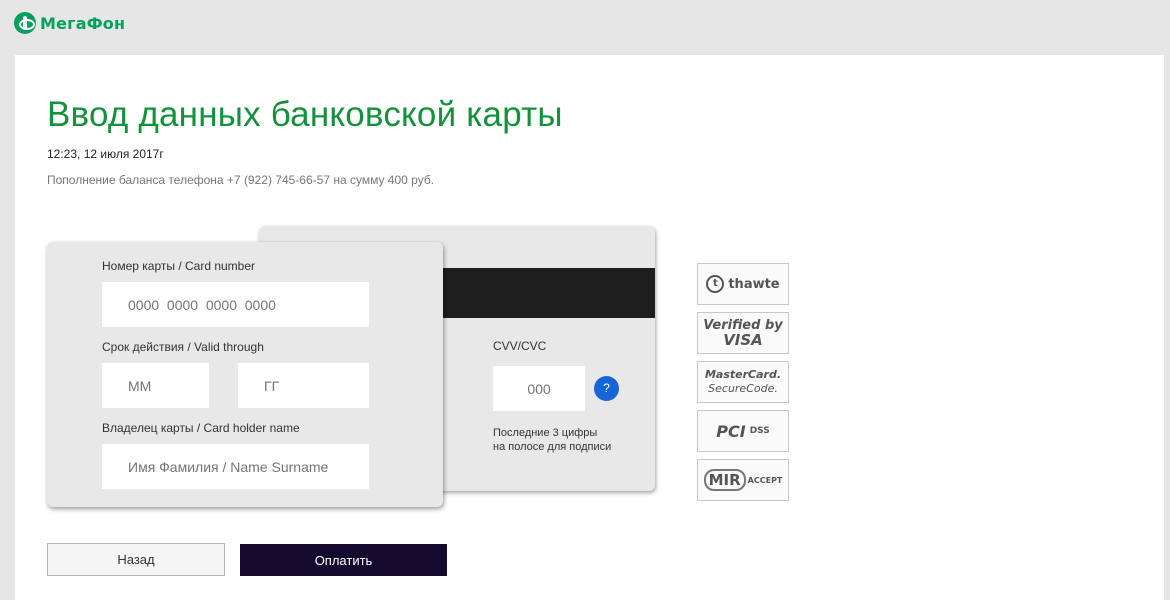 Image resolution: width=1170 pixels, height=600 pixels. I want to click on mastercard-line-2: SecureCode., so click(743, 388).